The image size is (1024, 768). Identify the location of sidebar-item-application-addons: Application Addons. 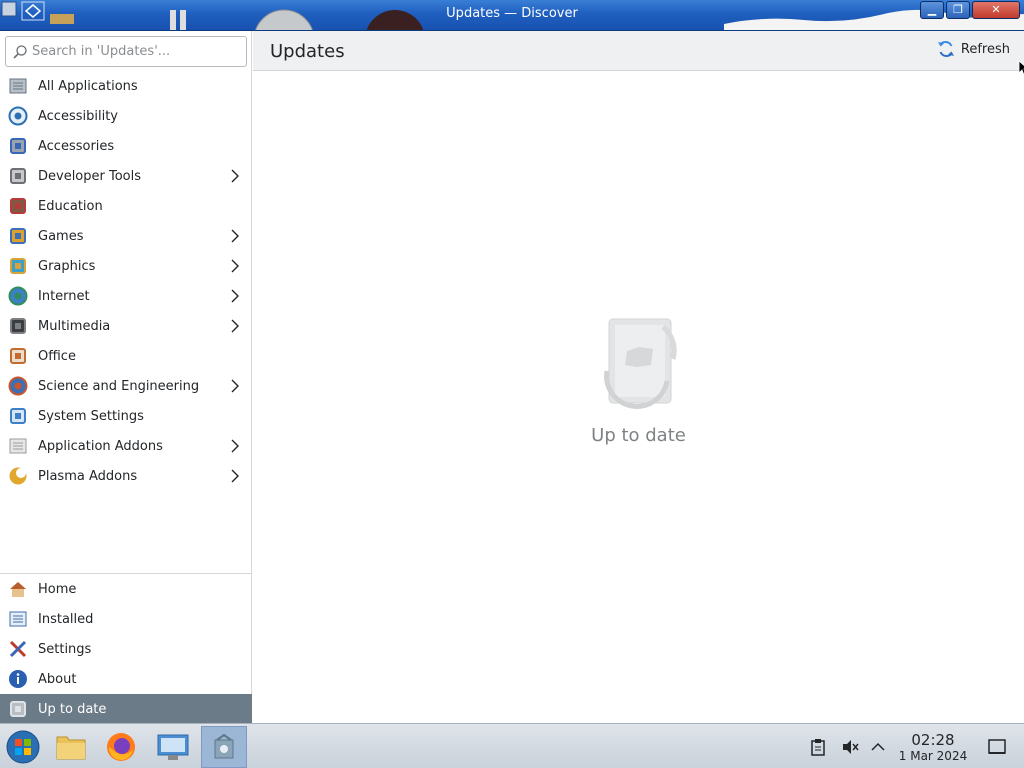
(126, 446).